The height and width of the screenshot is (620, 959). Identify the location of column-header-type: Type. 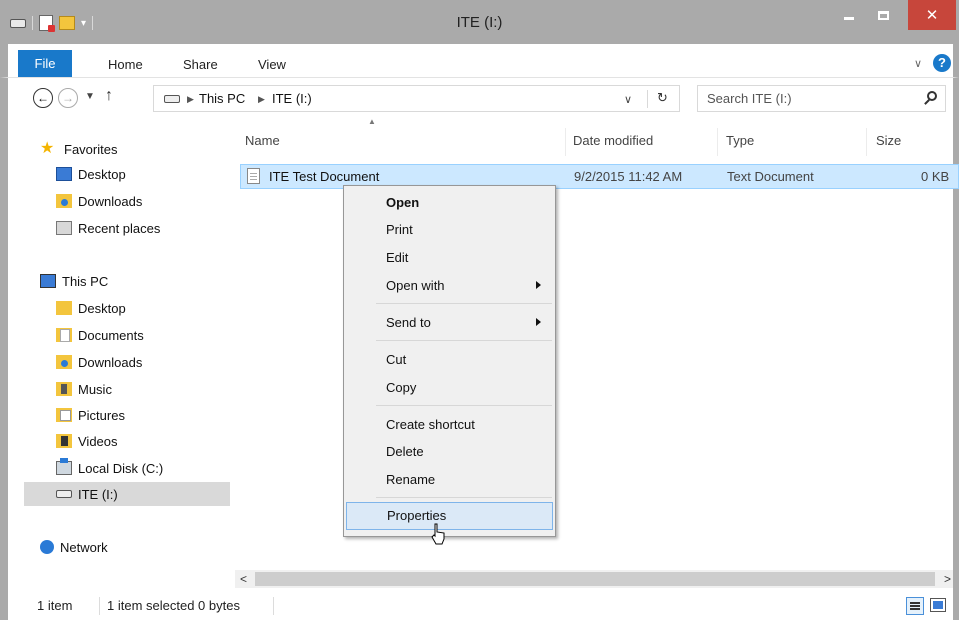
(740, 140).